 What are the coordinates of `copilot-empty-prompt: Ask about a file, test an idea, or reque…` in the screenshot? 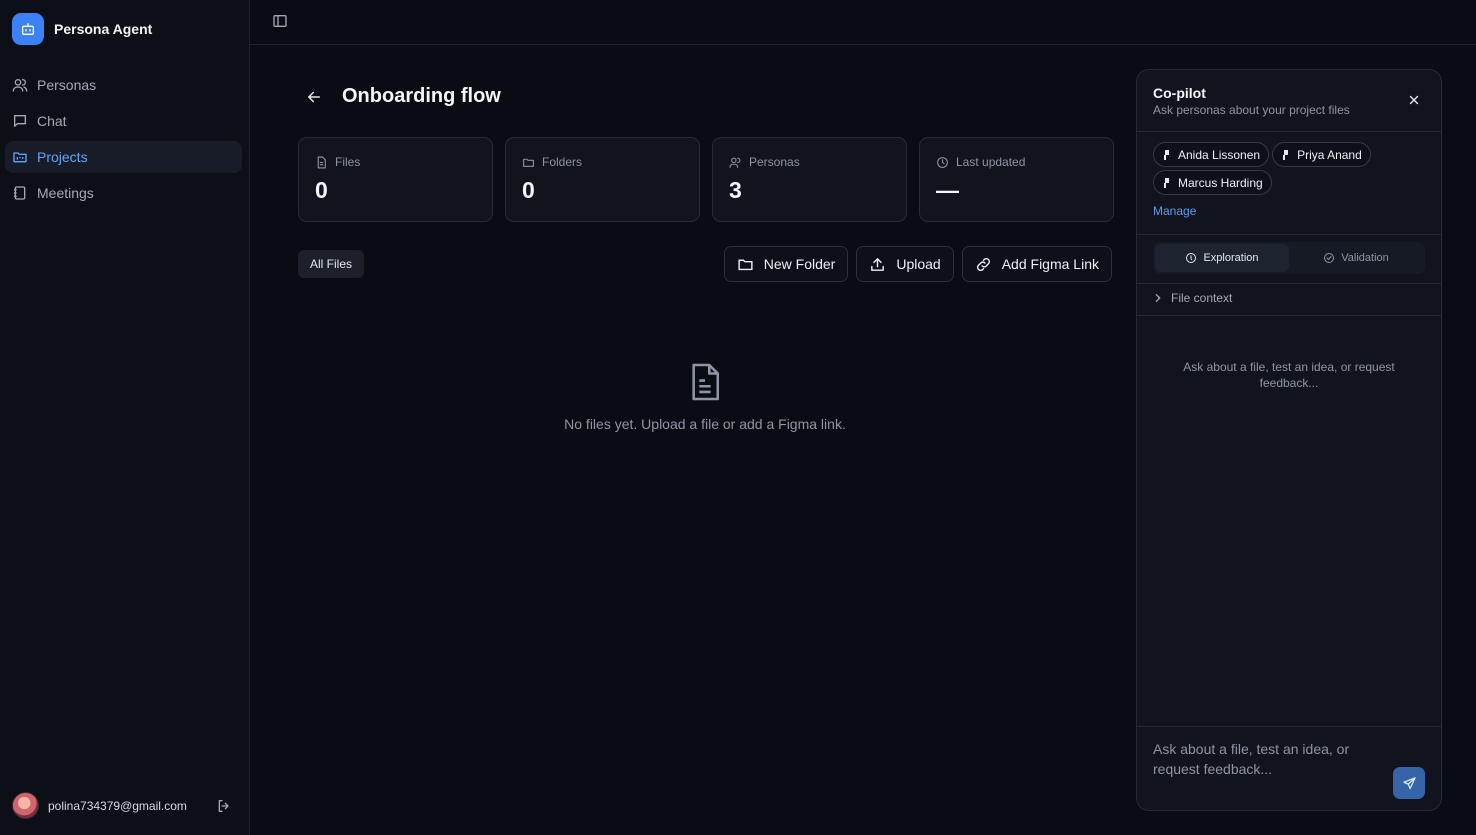 It's located at (1289, 375).